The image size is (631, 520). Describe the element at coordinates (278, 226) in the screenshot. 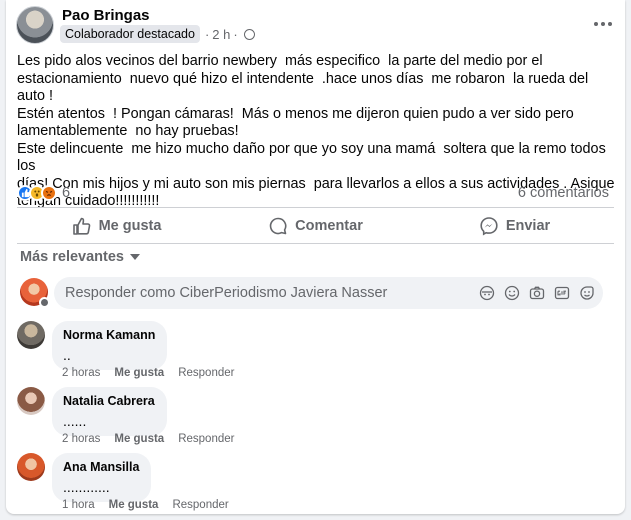

I see `comment-bubble-icon` at that location.